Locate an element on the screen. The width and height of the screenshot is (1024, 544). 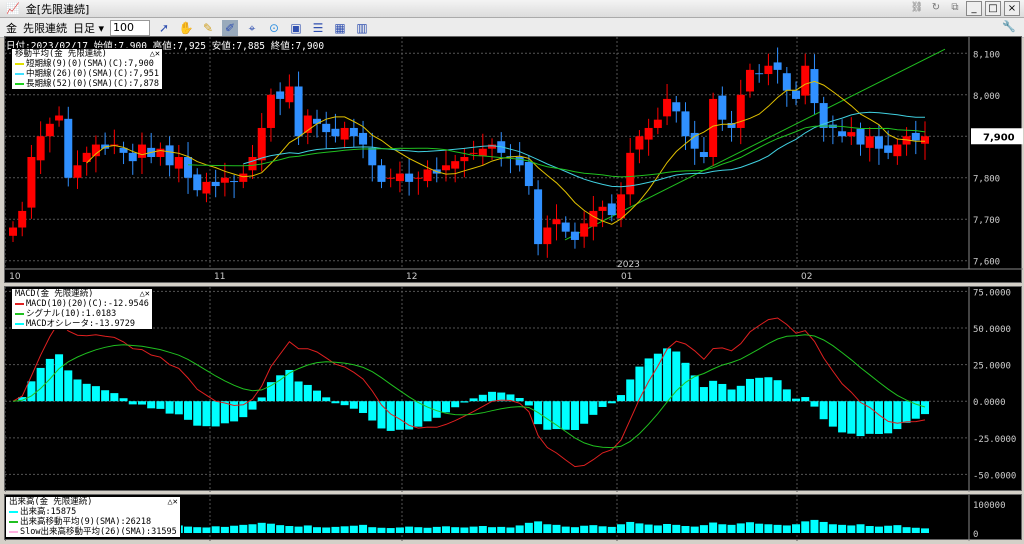
oscillator-row: MACDオシレータ:-13.9729 is located at coordinates (82, 324).